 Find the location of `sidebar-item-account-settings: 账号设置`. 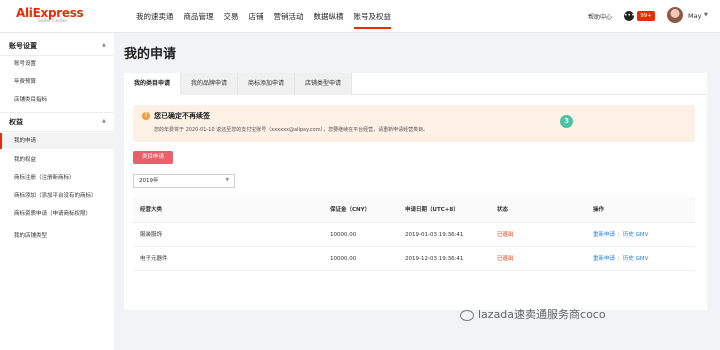

sidebar-item-account-settings: 账号设置 is located at coordinates (57, 64).